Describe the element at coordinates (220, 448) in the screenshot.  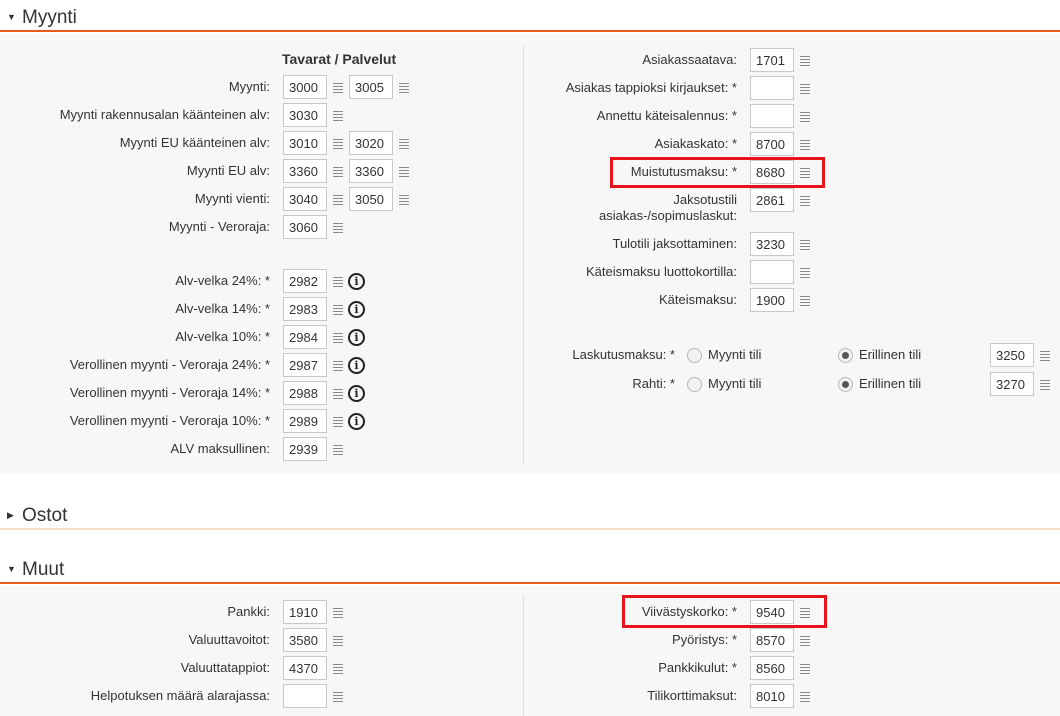
I see `row-label: ALV maksullinen:` at that location.